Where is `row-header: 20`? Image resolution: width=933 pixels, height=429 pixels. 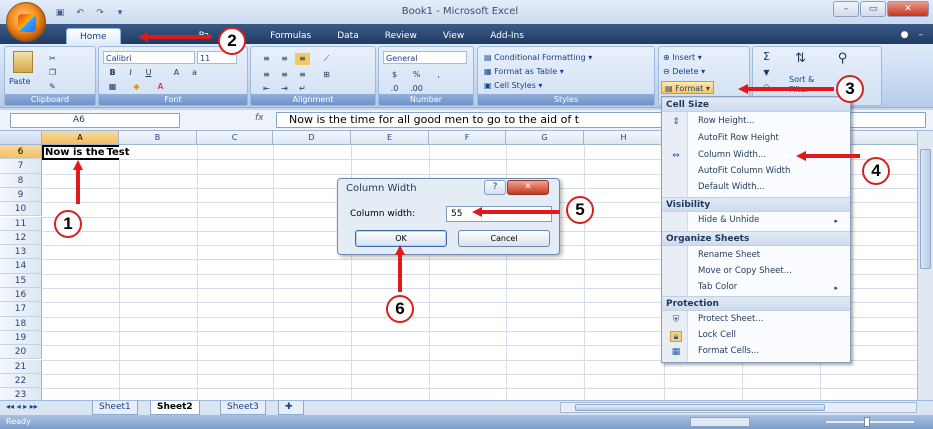
row-header: 20 is located at coordinates (21, 352).